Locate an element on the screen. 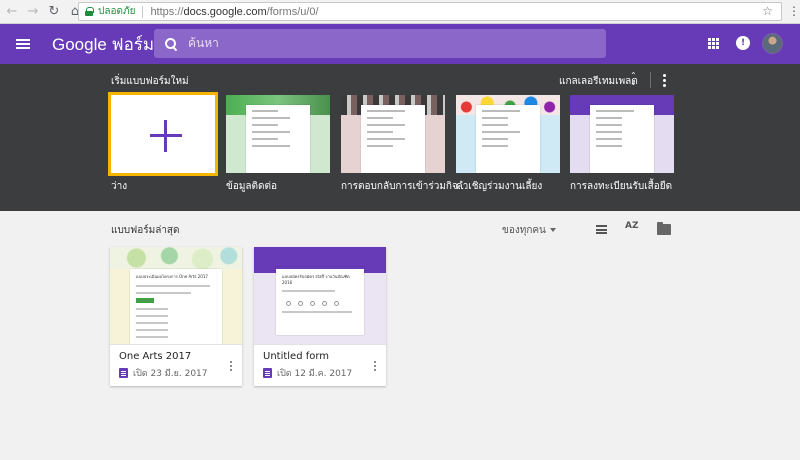  gallery-divider is located at coordinates (650, 80).